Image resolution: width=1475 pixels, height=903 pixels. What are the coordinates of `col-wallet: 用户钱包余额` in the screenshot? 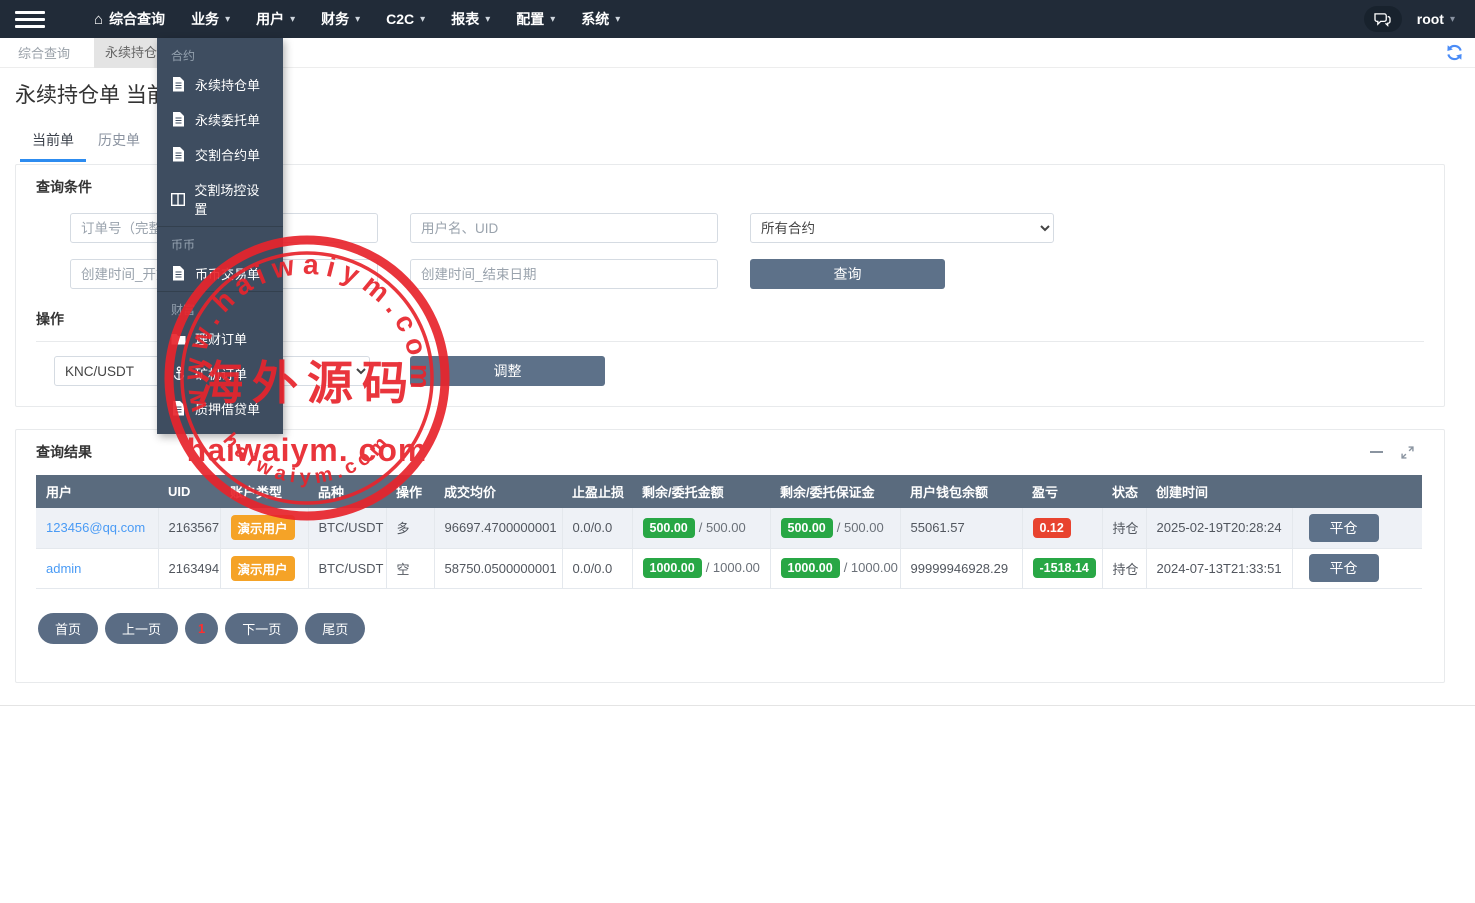 It's located at (961, 491).